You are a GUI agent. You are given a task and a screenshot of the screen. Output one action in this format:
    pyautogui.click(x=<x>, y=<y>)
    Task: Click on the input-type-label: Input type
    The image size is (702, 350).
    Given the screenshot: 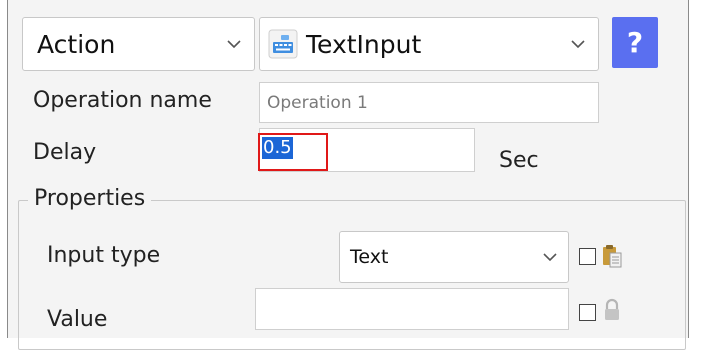 What is the action you would take?
    pyautogui.click(x=104, y=255)
    